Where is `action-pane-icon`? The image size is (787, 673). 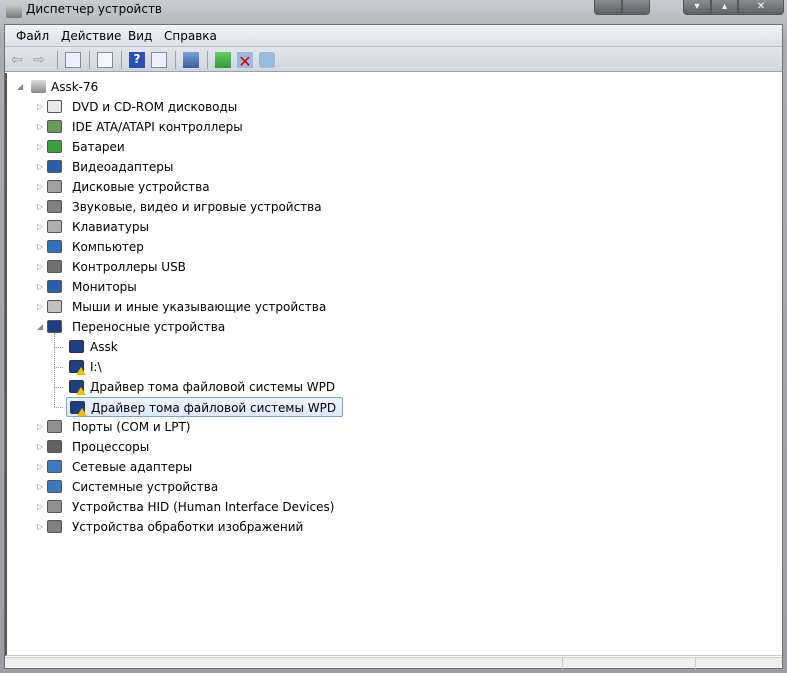 action-pane-icon is located at coordinates (159, 60).